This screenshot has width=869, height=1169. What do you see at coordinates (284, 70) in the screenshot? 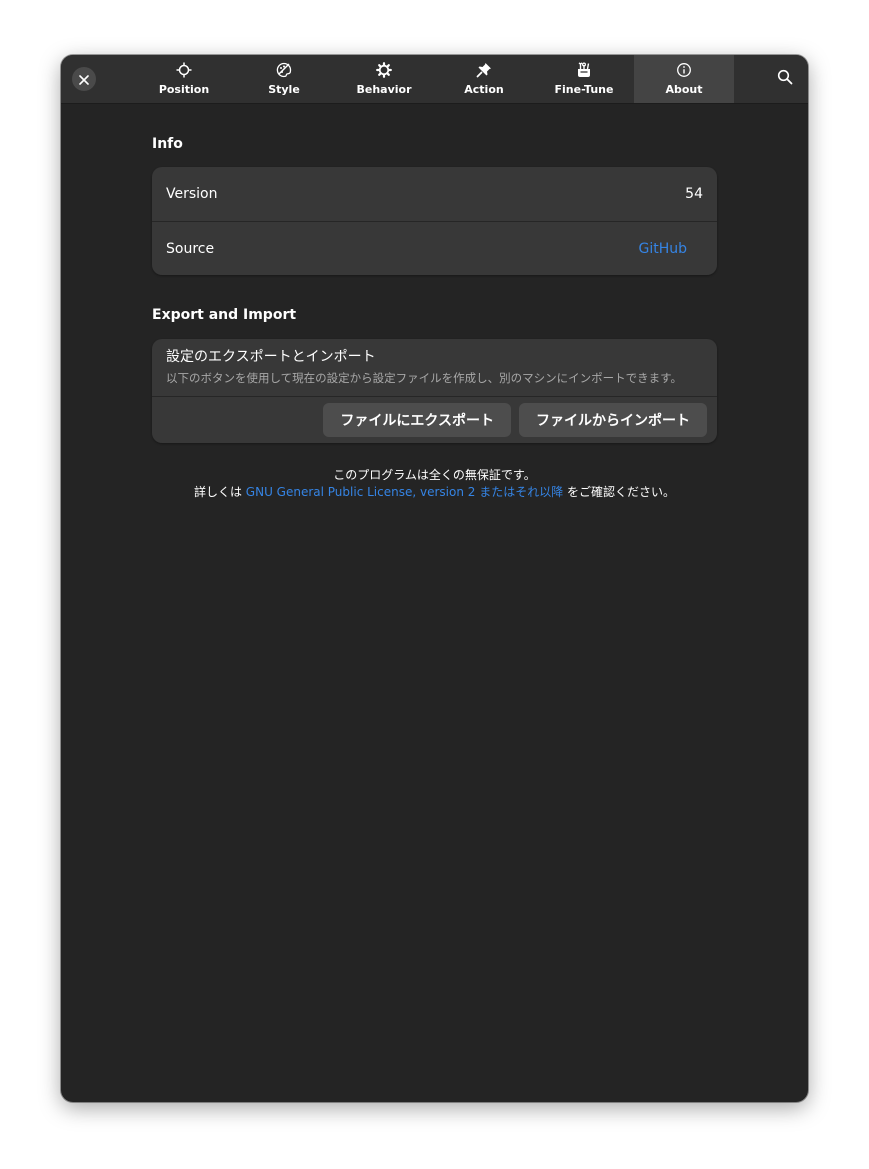
I see `palette-icon` at bounding box center [284, 70].